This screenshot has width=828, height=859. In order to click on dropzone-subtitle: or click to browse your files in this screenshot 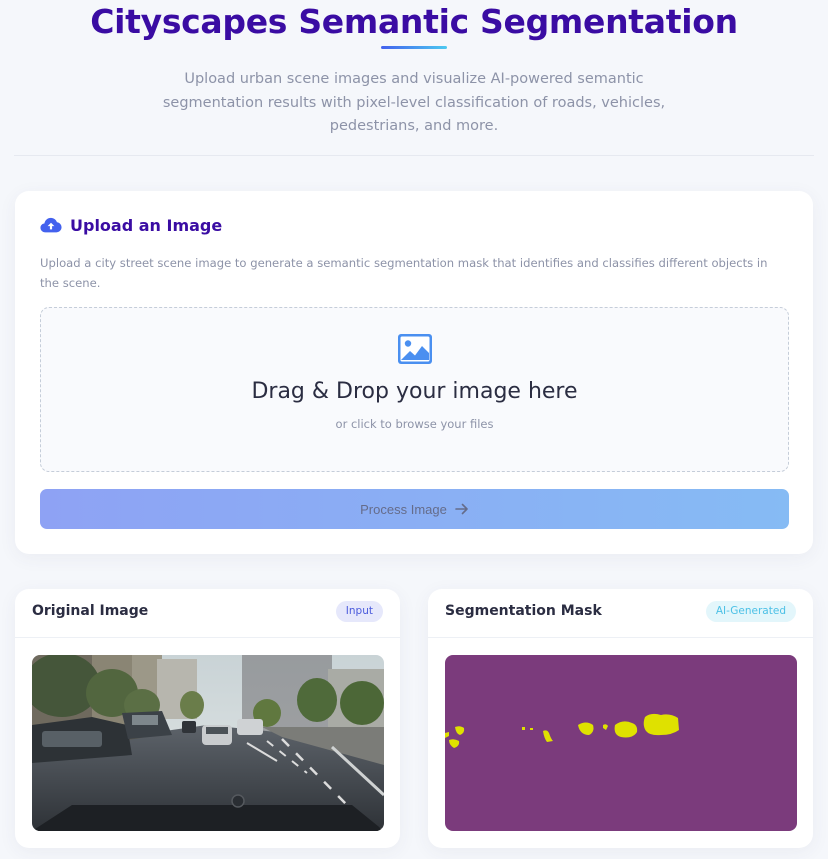, I will do `click(414, 424)`.